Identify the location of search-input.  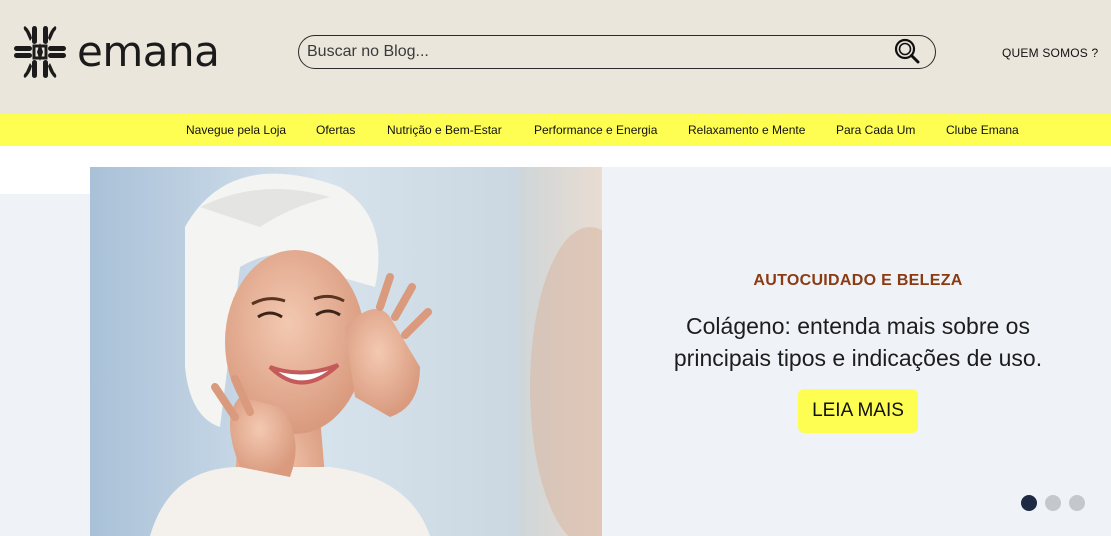
(592, 51).